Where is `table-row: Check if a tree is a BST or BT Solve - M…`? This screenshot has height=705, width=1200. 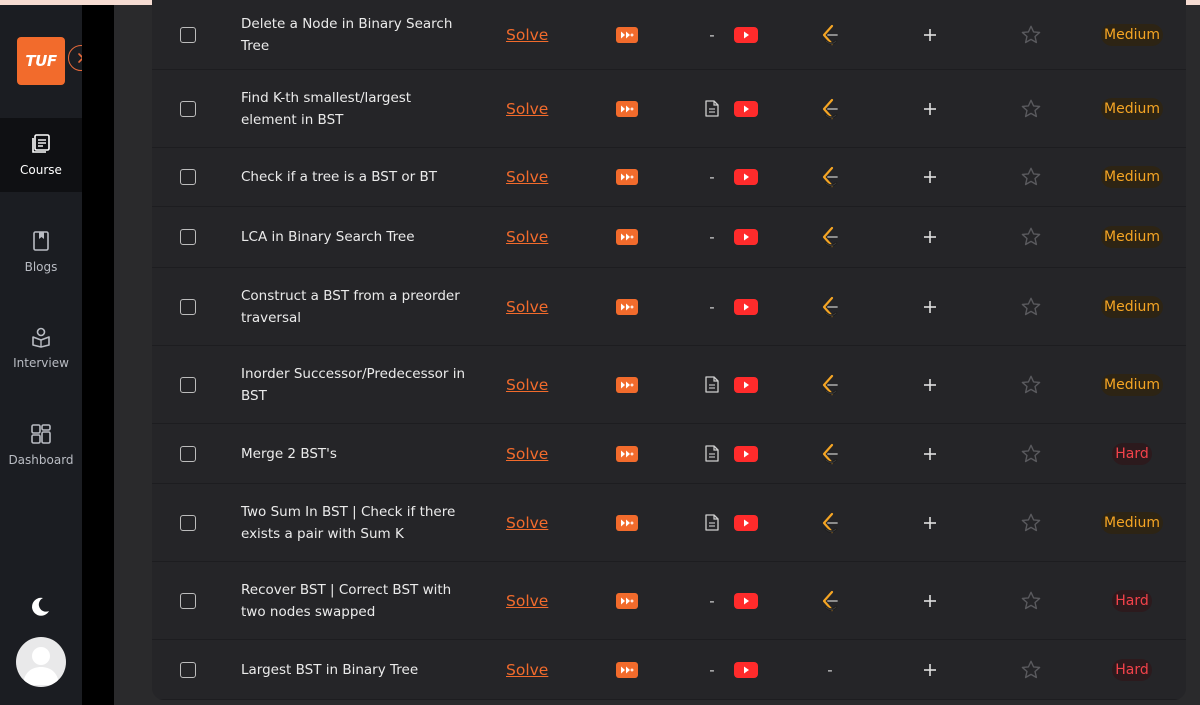
table-row: Check if a tree is a BST or BT Solve - M… is located at coordinates (669, 177).